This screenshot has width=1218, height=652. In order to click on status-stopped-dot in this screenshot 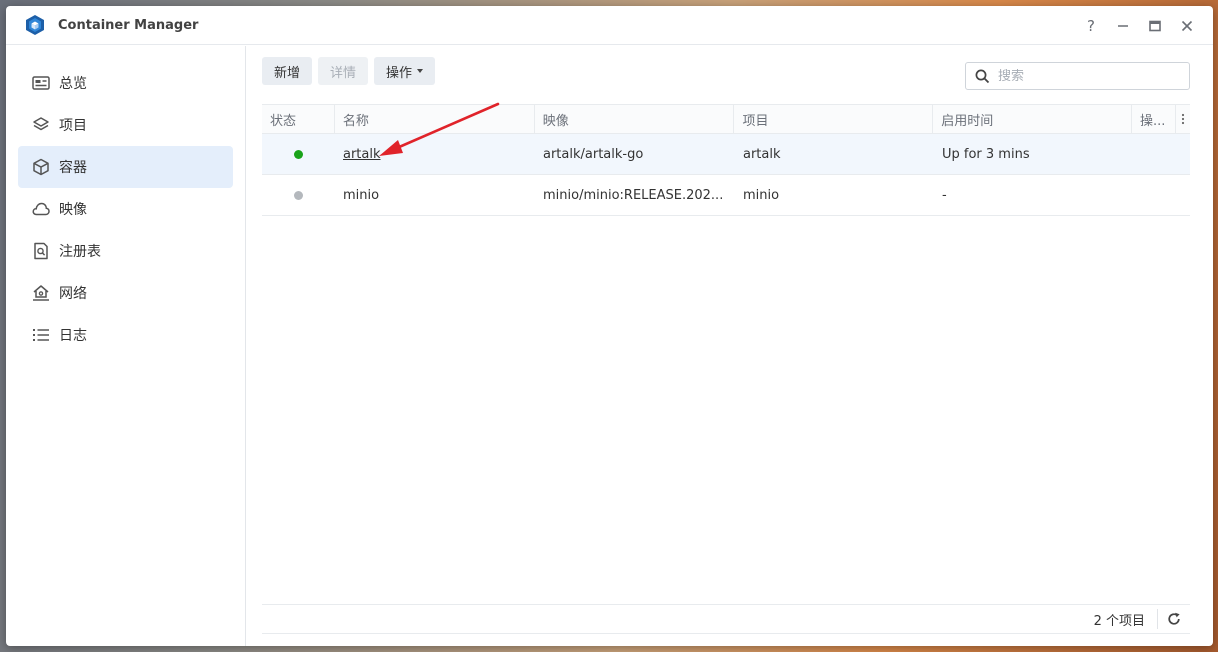, I will do `click(298, 195)`.